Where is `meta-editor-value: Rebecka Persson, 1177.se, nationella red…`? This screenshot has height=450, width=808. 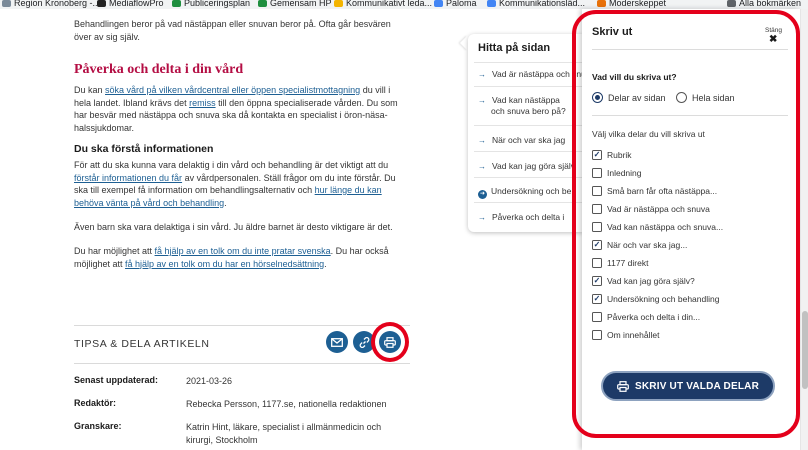 meta-editor-value: Rebecka Persson, 1177.se, nationella red… is located at coordinates (286, 404).